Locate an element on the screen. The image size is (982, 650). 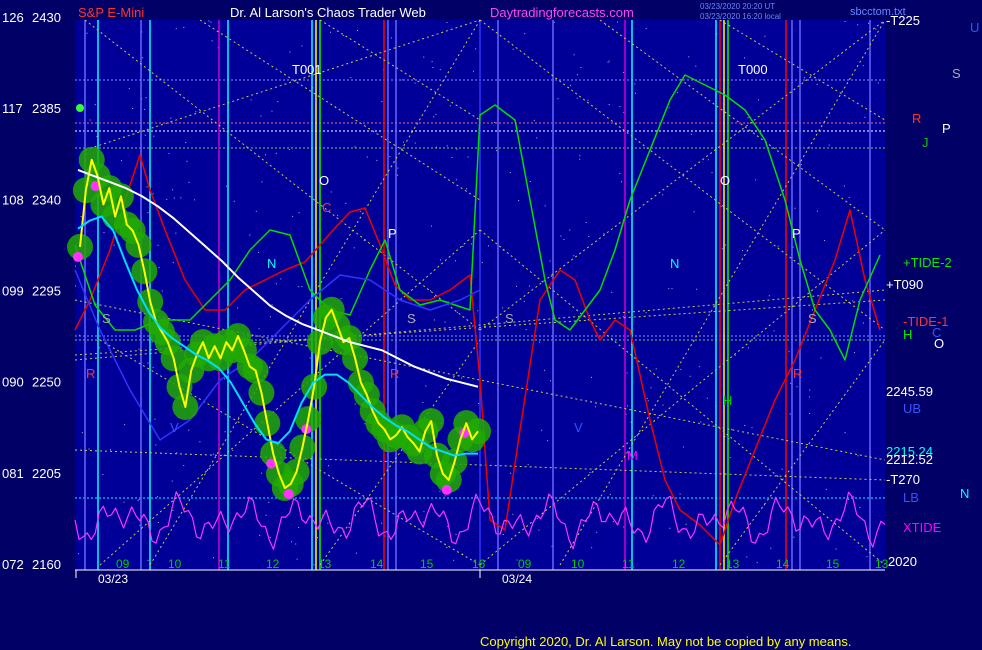
letter-r-3: R is located at coordinates (797, 373).